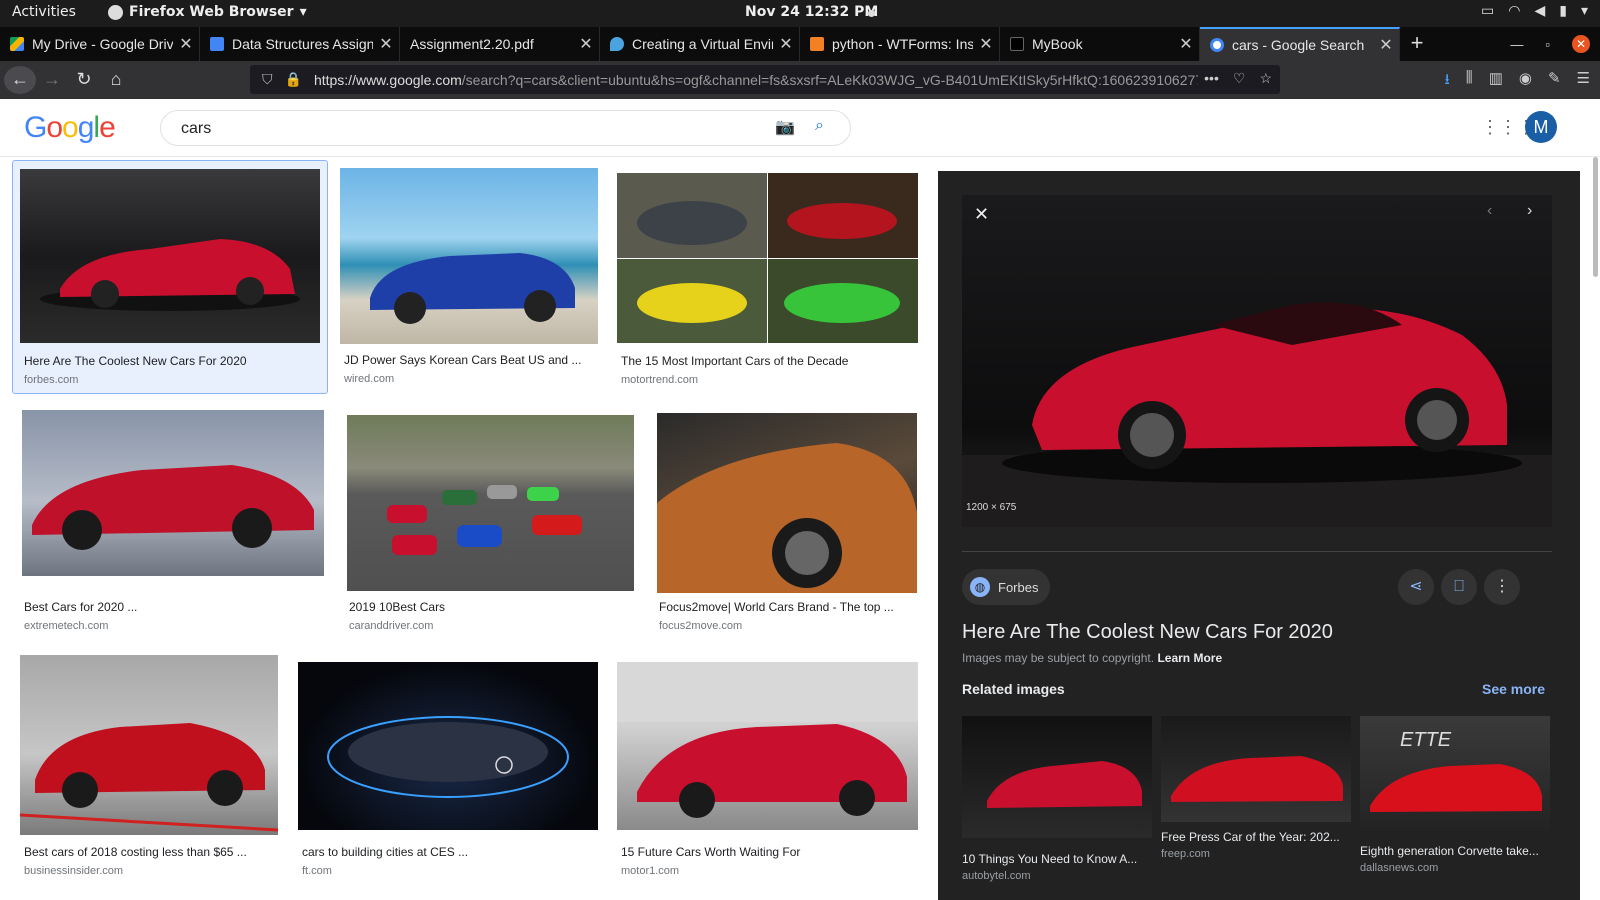 Image resolution: width=1600 pixels, height=900 pixels. Describe the element at coordinates (1496, 81) in the screenshot. I see `sidebar-icon: ▥` at that location.